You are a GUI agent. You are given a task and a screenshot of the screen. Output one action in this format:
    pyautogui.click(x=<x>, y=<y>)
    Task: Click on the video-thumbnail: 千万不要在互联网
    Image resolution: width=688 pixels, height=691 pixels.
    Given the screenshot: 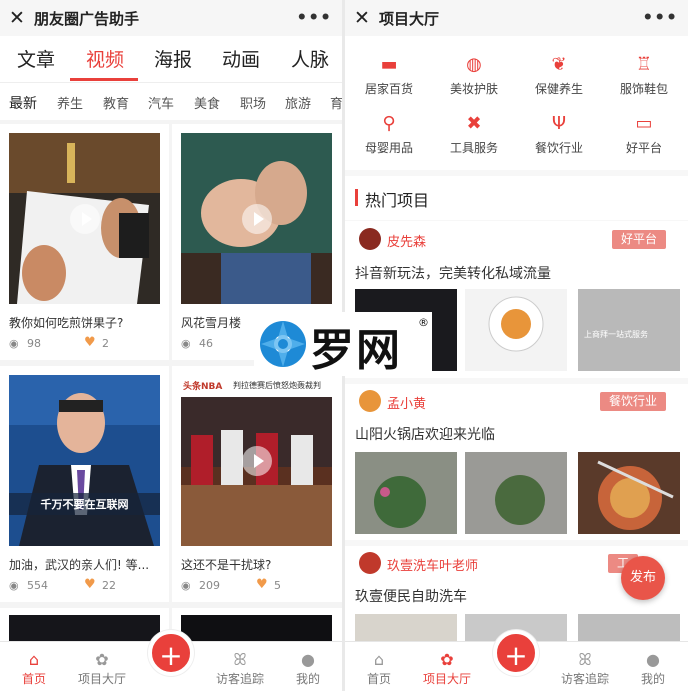 What is the action you would take?
    pyautogui.click(x=84, y=460)
    